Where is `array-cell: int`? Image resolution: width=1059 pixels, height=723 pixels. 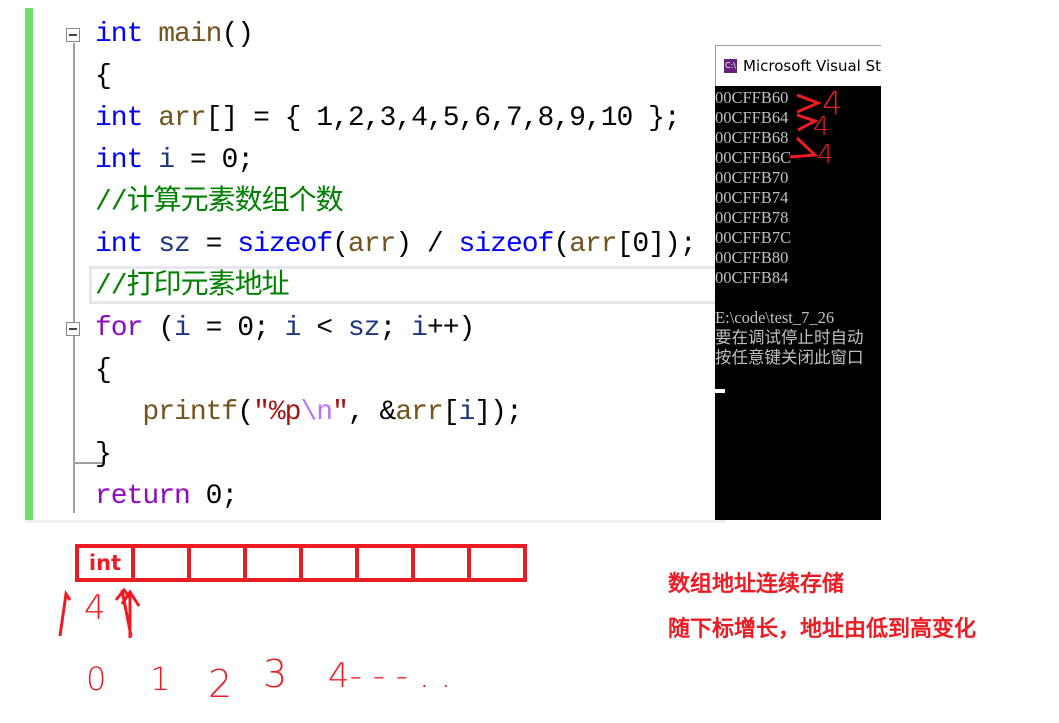
array-cell: int is located at coordinates (105, 563).